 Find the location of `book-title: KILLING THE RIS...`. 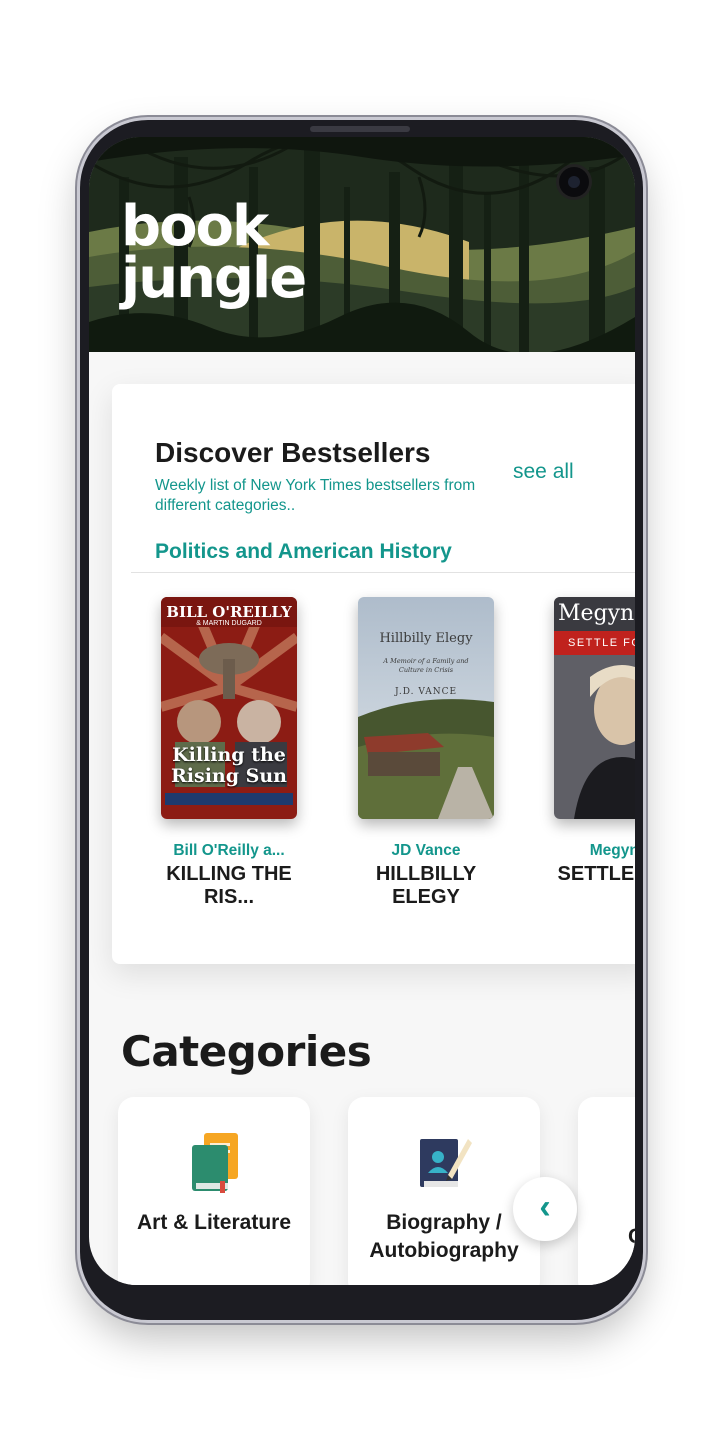

book-title: KILLING THE RIS... is located at coordinates (229, 885).